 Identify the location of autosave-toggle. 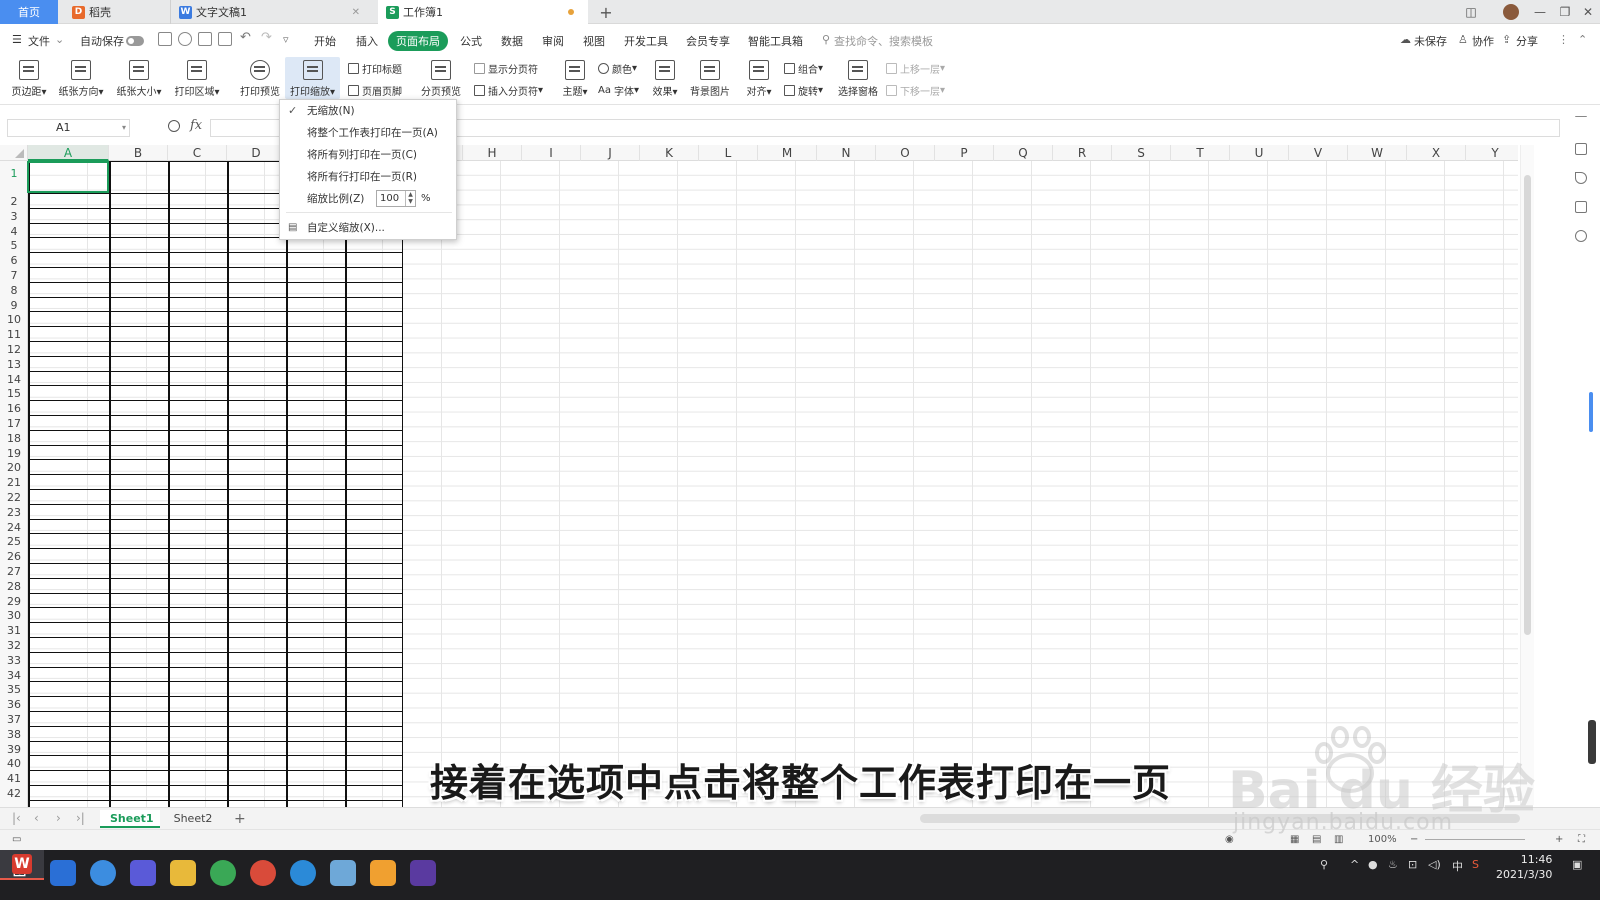
(135, 41).